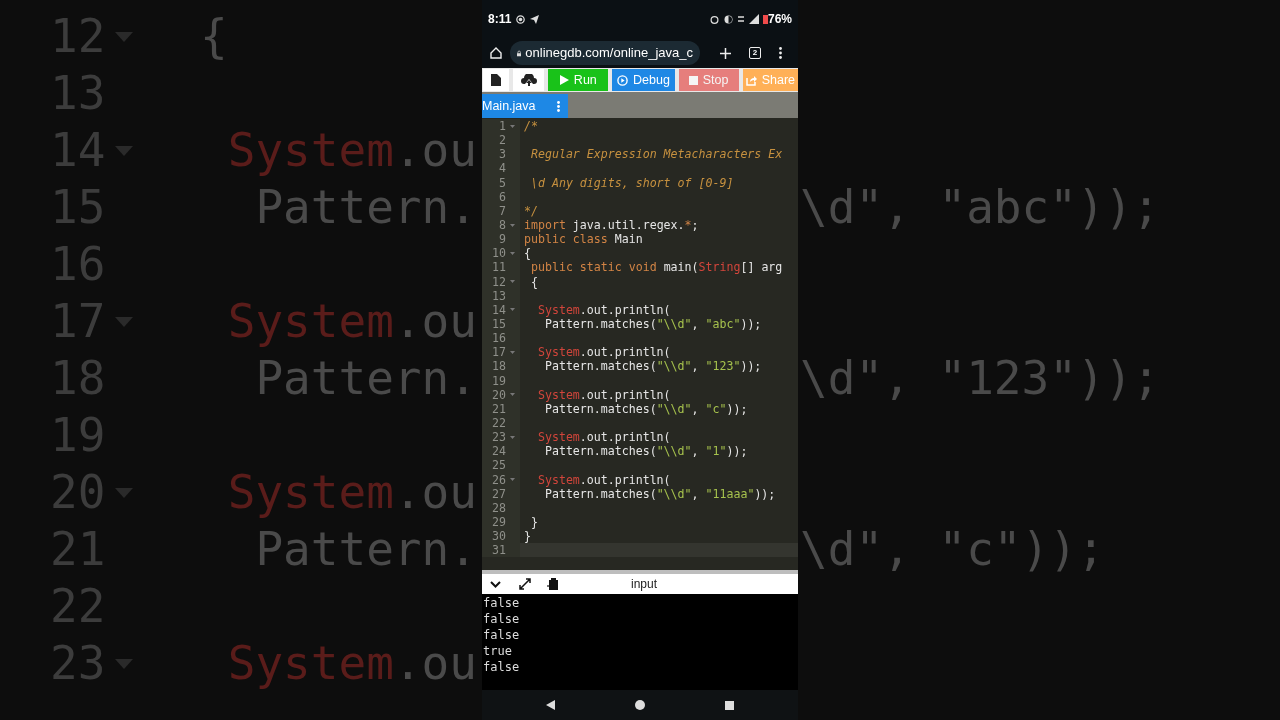  Describe the element at coordinates (652, 366) in the screenshot. I see `code-line: Pattern.matches("\\d", "123"));` at that location.